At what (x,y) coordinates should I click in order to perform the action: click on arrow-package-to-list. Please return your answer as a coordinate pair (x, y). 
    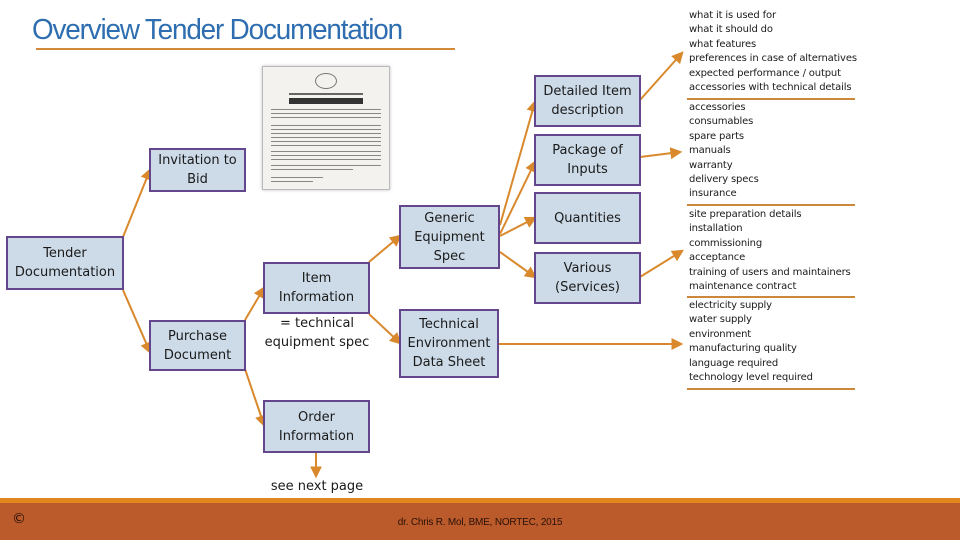
    Looking at the image, I should click on (661, 153).